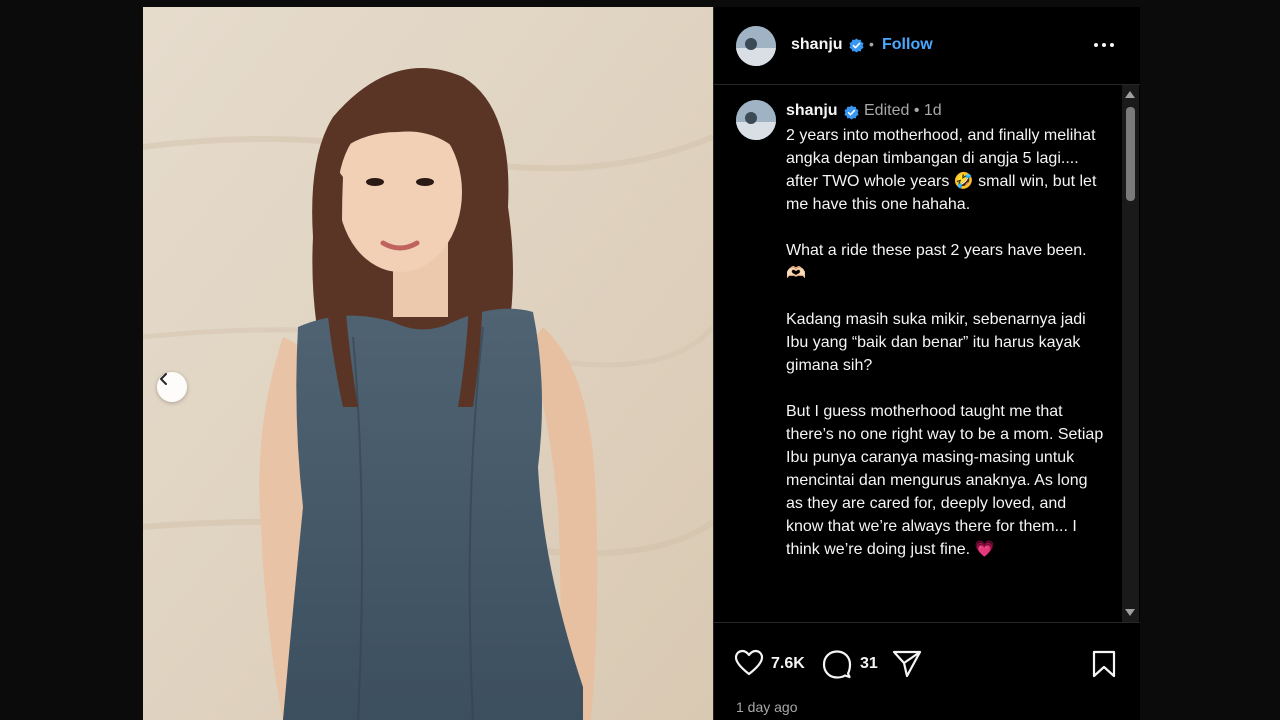 The width and height of the screenshot is (1280, 720). What do you see at coordinates (163, 379) in the screenshot?
I see `chevron-left-icon` at bounding box center [163, 379].